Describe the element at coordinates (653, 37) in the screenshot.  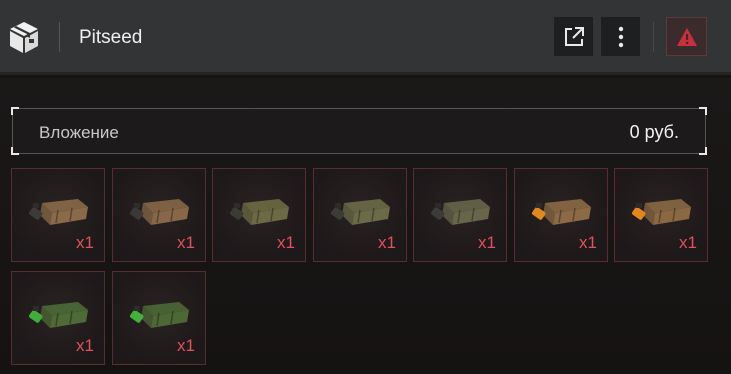
I see `header-divider-right` at that location.